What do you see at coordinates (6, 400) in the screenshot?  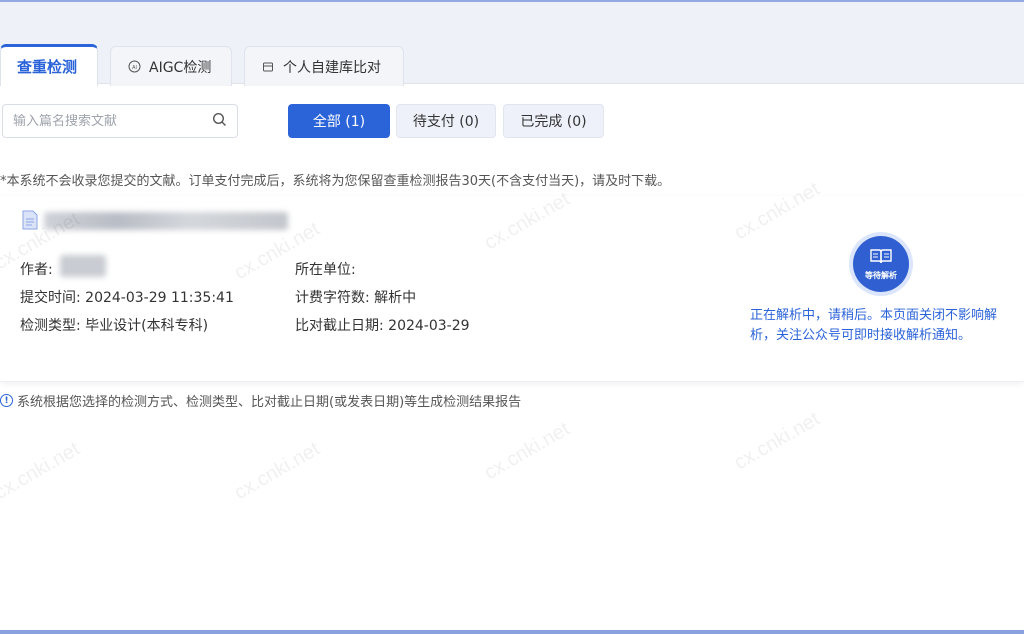 I see `info-icon: !` at bounding box center [6, 400].